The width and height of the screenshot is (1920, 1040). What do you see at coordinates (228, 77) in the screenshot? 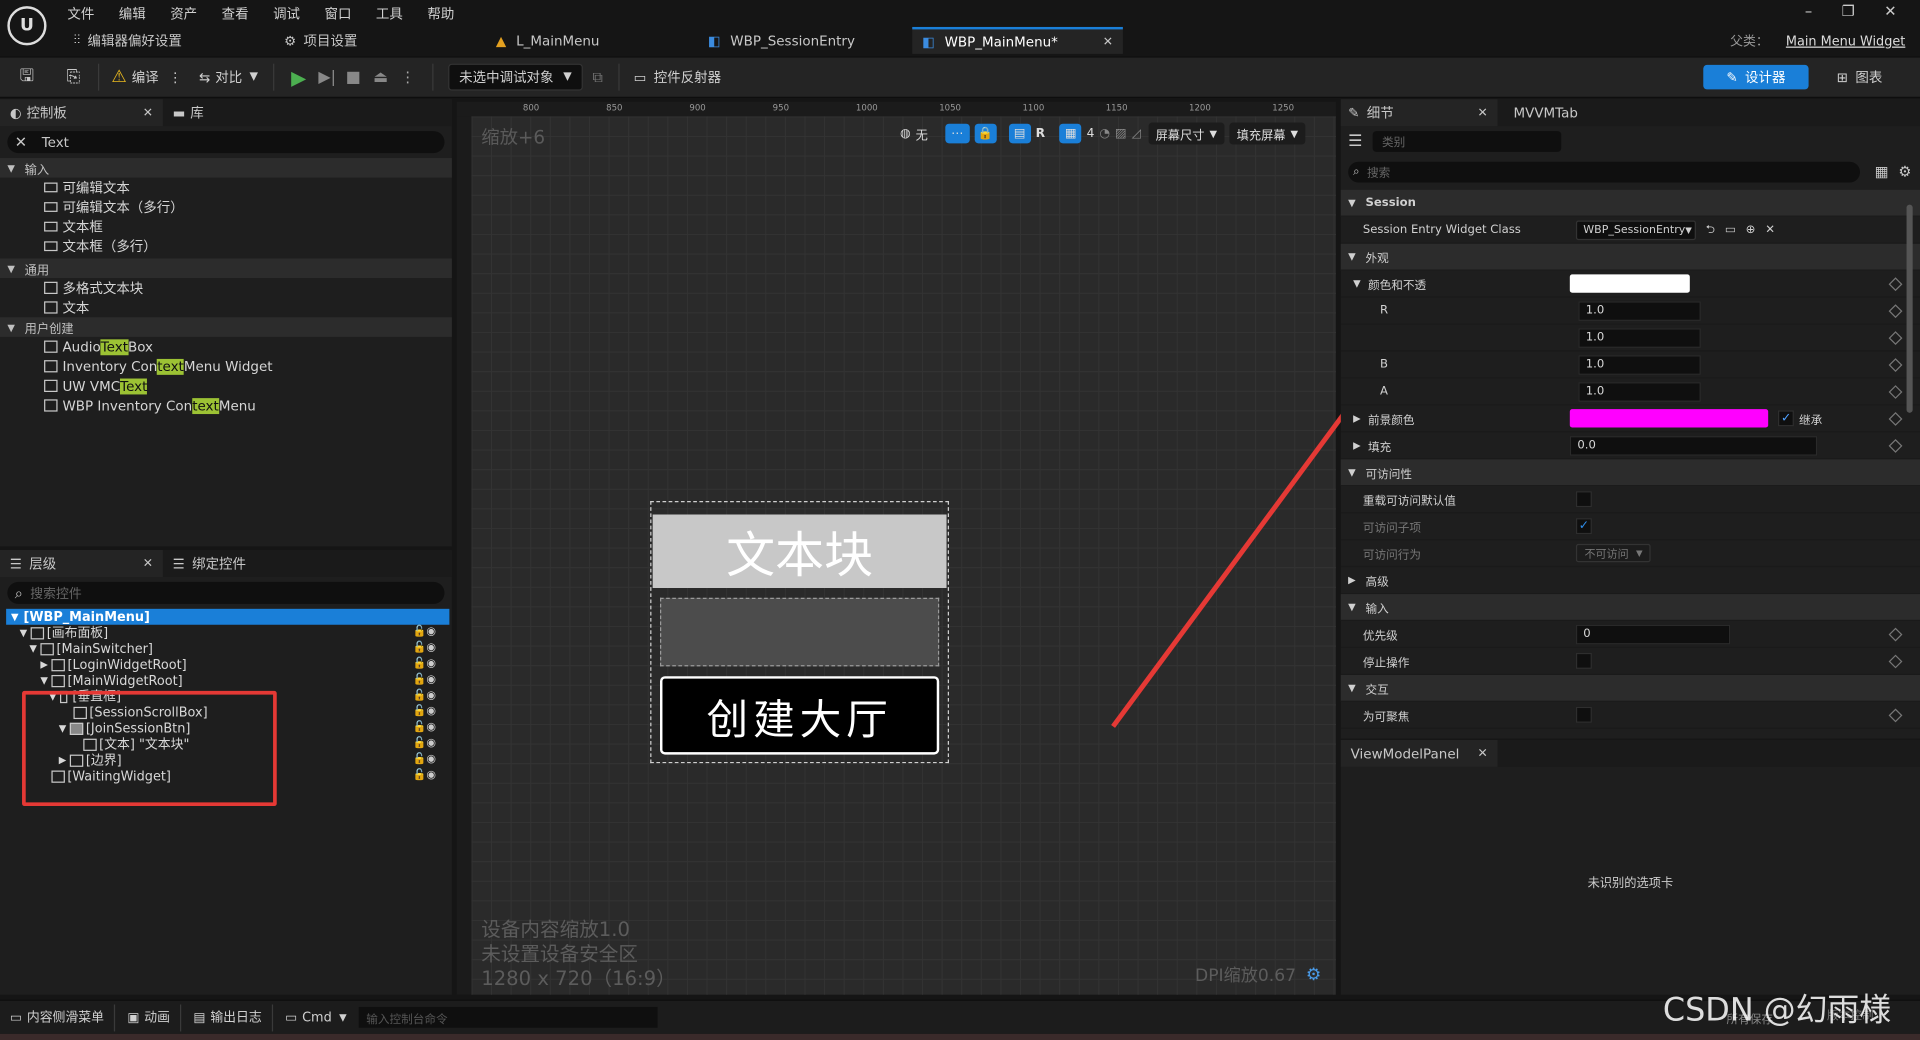
I see `diff-button: ⇆ 对比 ▼` at bounding box center [228, 77].